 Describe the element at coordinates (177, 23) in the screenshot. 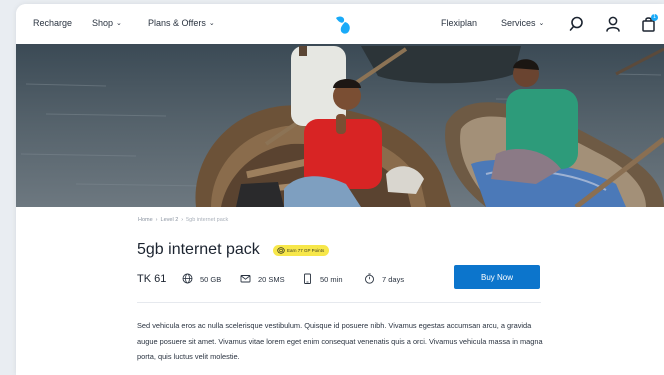

I see `nav-plans-offers-label: Plans & Offers` at that location.